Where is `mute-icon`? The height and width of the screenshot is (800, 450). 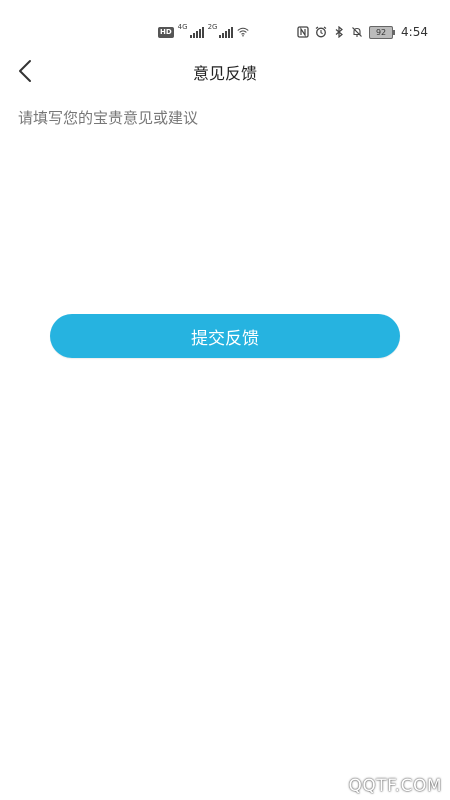 mute-icon is located at coordinates (357, 32).